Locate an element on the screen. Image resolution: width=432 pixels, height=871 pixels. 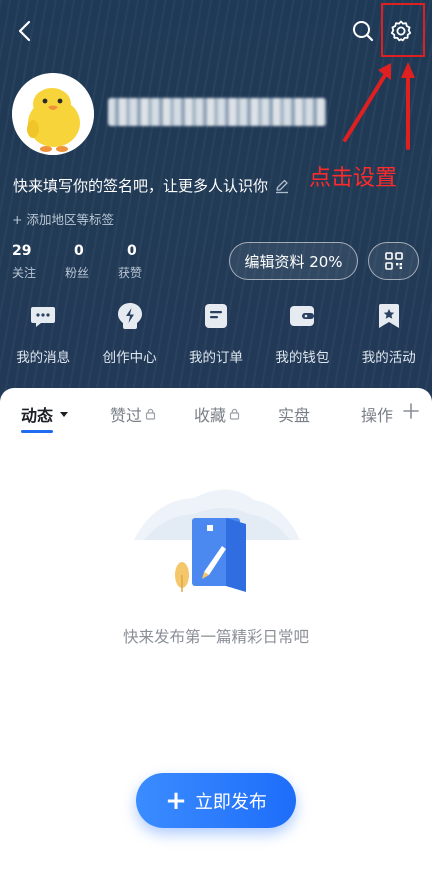
tab-real-trading: 实盘 is located at coordinates (294, 414).